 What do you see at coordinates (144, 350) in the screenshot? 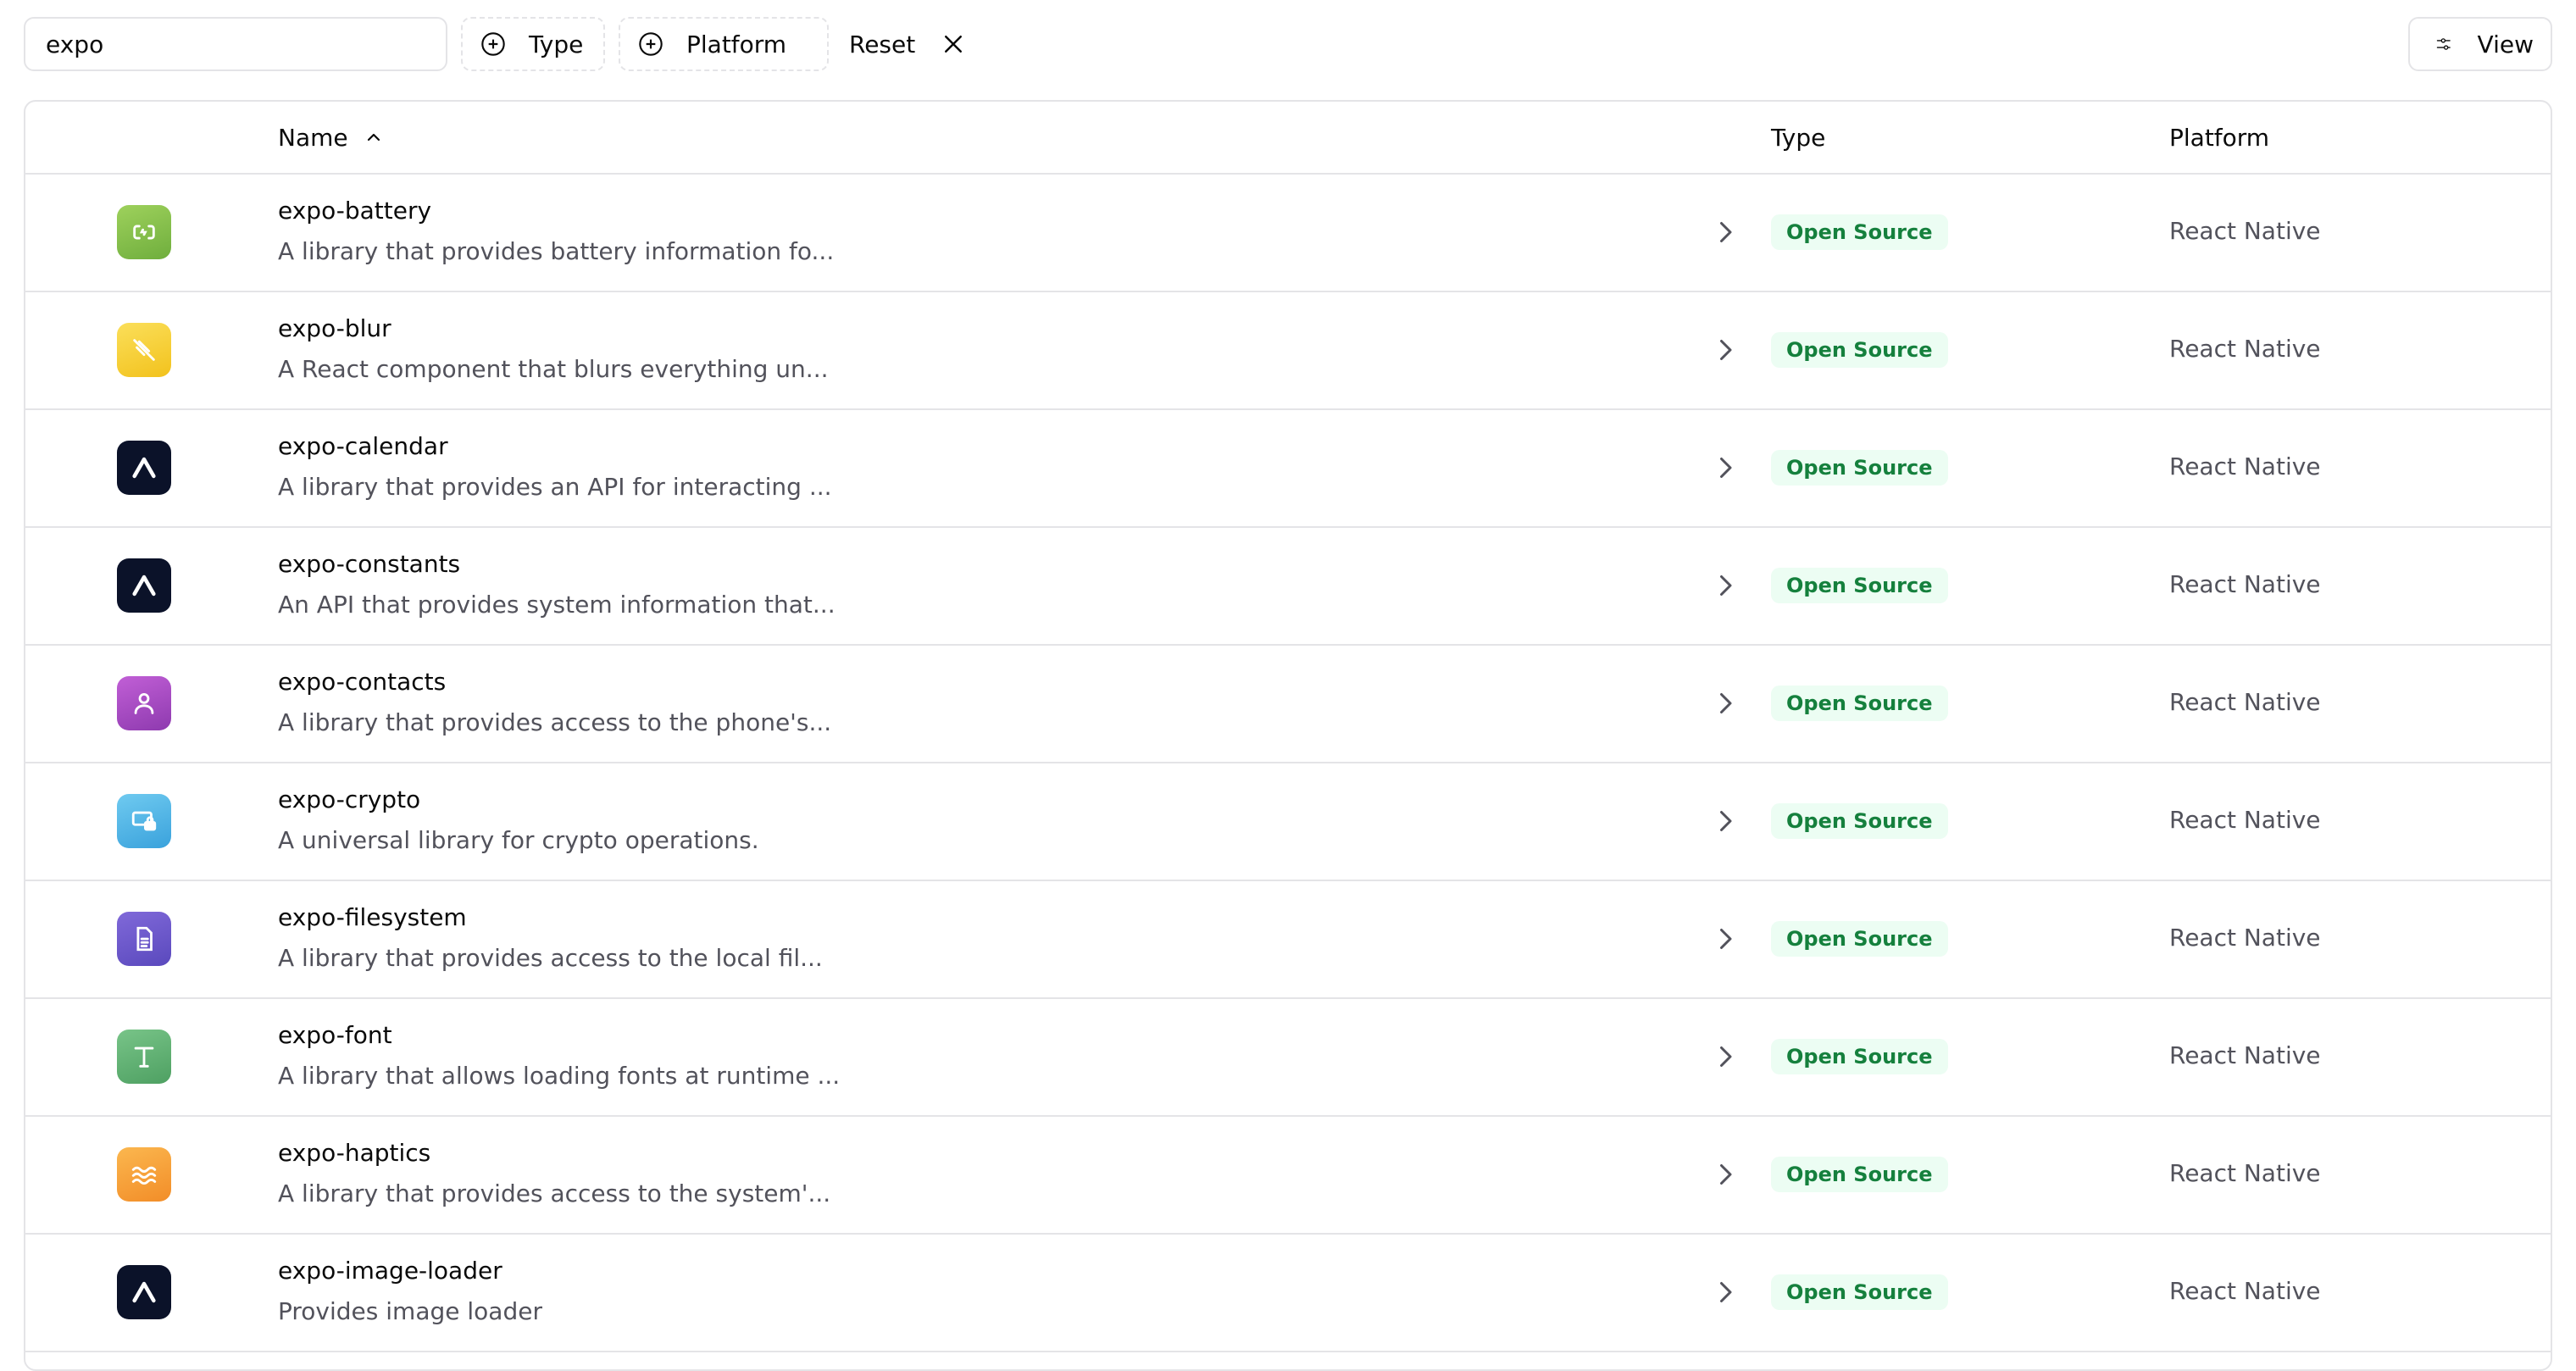
I see `blur-icon` at bounding box center [144, 350].